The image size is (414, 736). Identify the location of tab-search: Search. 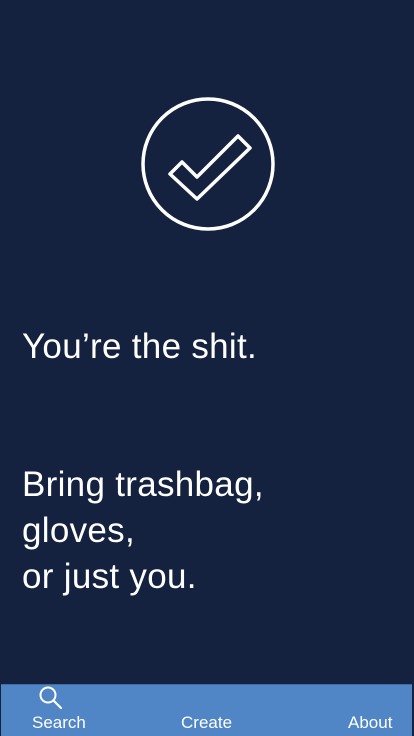
(60, 709).